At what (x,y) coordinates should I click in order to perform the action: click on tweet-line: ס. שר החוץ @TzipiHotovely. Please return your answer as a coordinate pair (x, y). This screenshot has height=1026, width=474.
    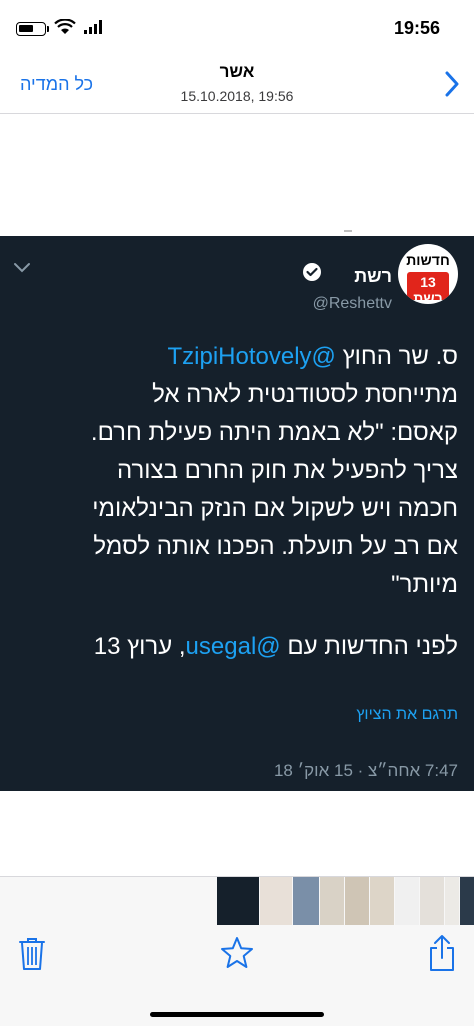
    Looking at the image, I should click on (312, 356).